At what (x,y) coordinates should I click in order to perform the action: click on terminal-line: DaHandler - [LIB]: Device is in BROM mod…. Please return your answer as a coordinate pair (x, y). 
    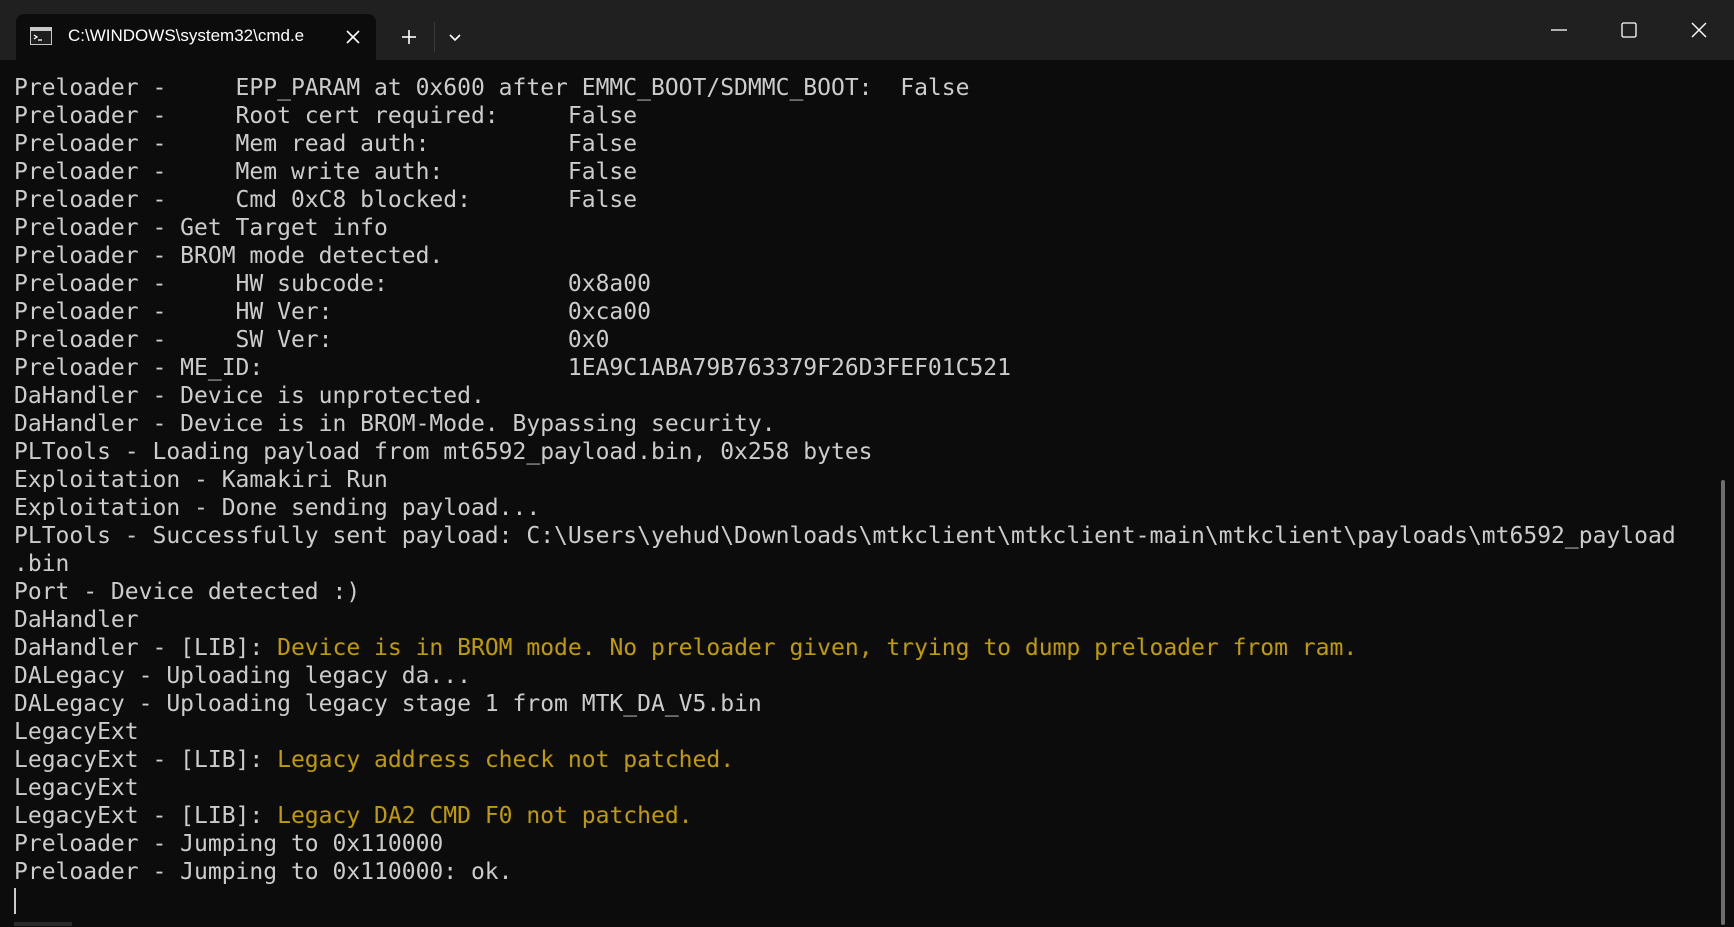
    Looking at the image, I should click on (862, 648).